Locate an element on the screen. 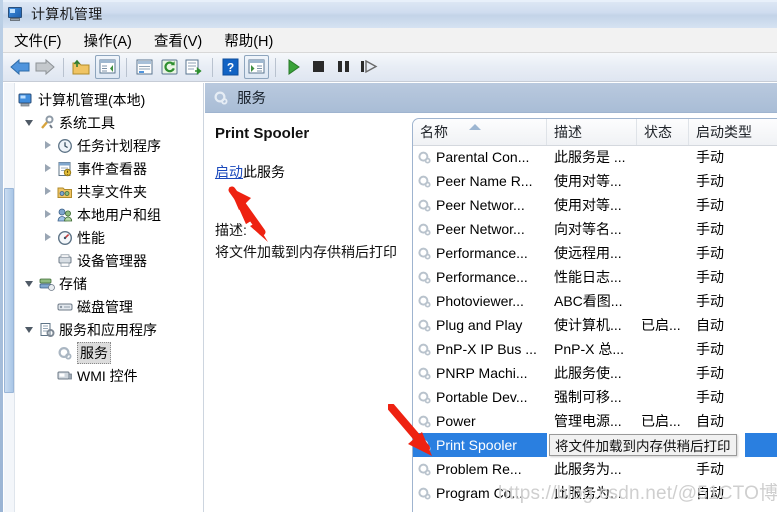 The image size is (777, 512). table-row: PNRP Machi... 此服务使... 手动 is located at coordinates (595, 373).